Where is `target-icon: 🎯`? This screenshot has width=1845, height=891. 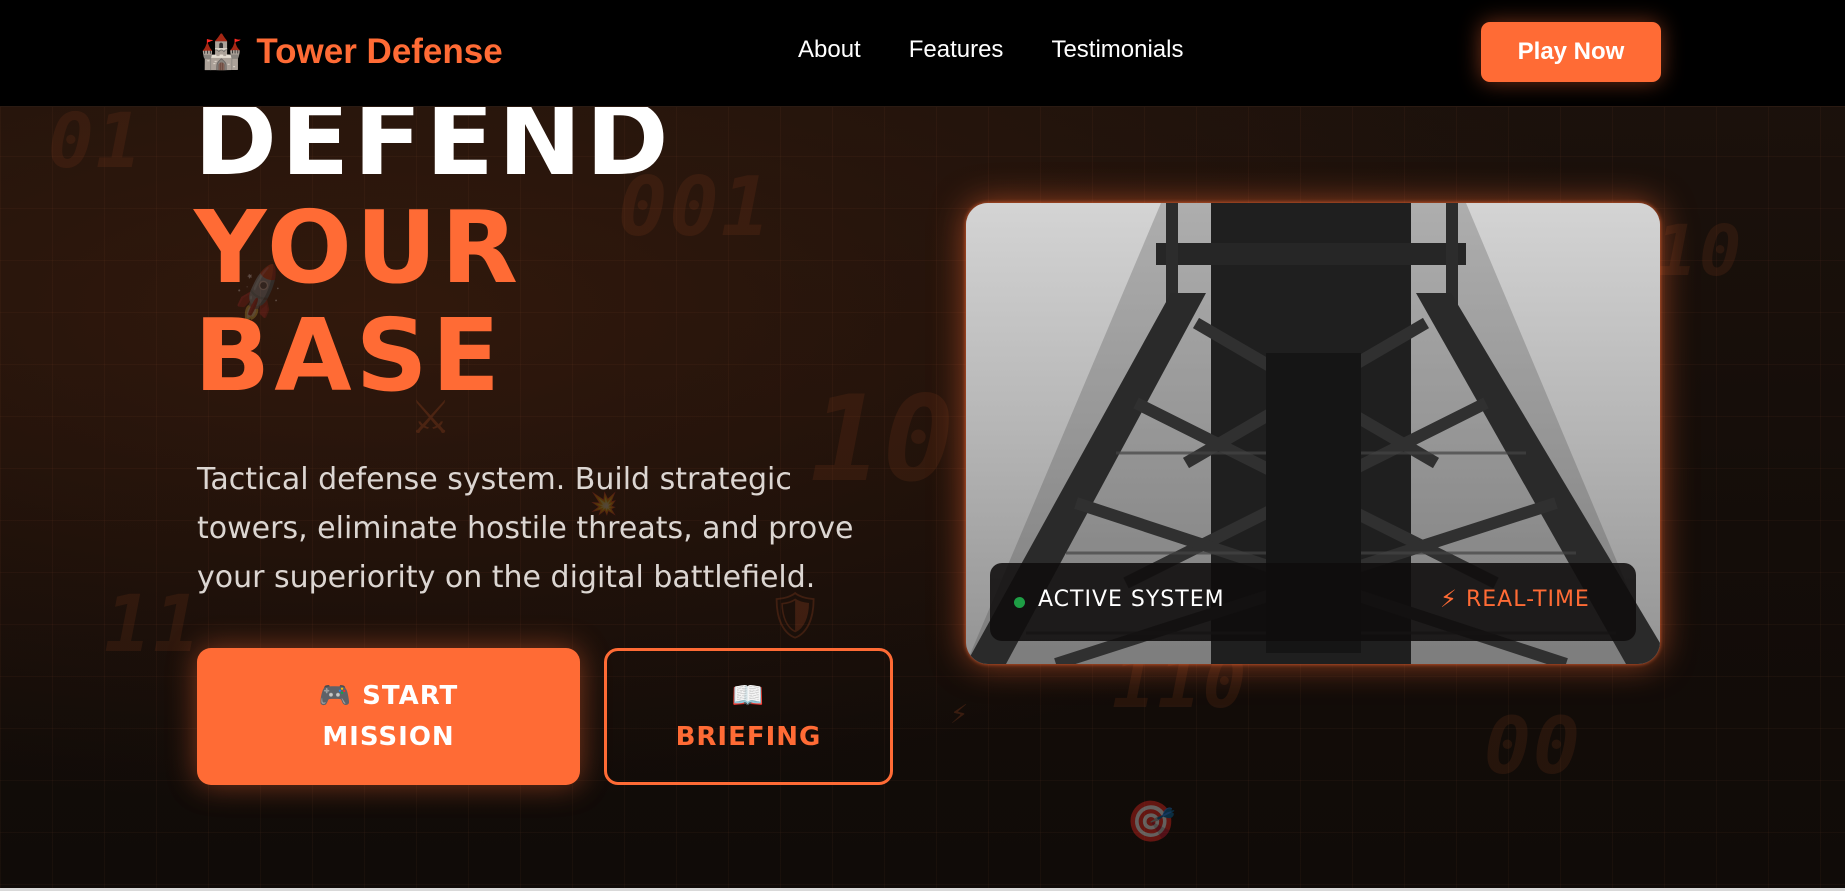 target-icon: 🎯 is located at coordinates (1151, 822).